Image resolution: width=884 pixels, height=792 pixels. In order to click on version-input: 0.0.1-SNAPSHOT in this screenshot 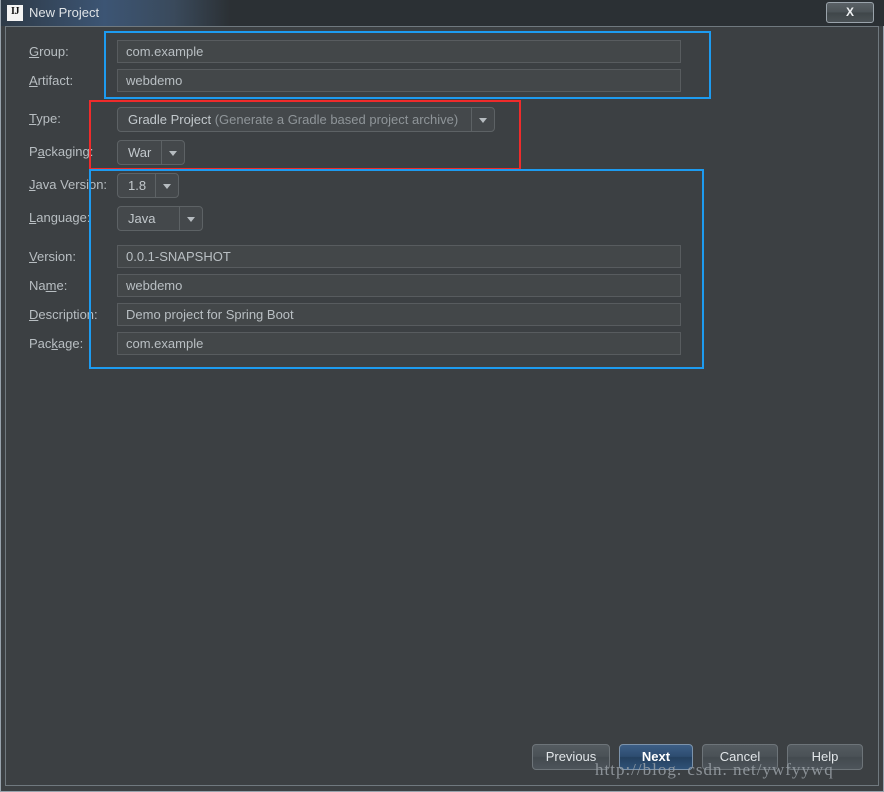, I will do `click(399, 256)`.